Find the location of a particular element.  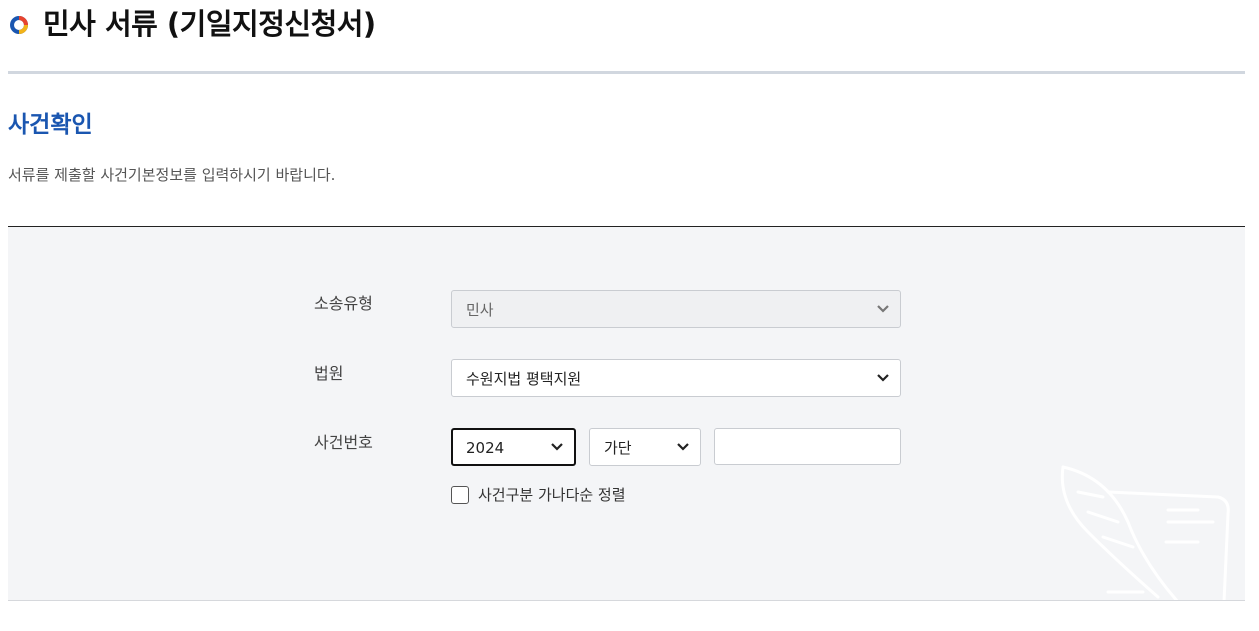

section-description: 서류를 제출할 사건기본정보를 입력하시기 바랍니다. is located at coordinates (172, 175).